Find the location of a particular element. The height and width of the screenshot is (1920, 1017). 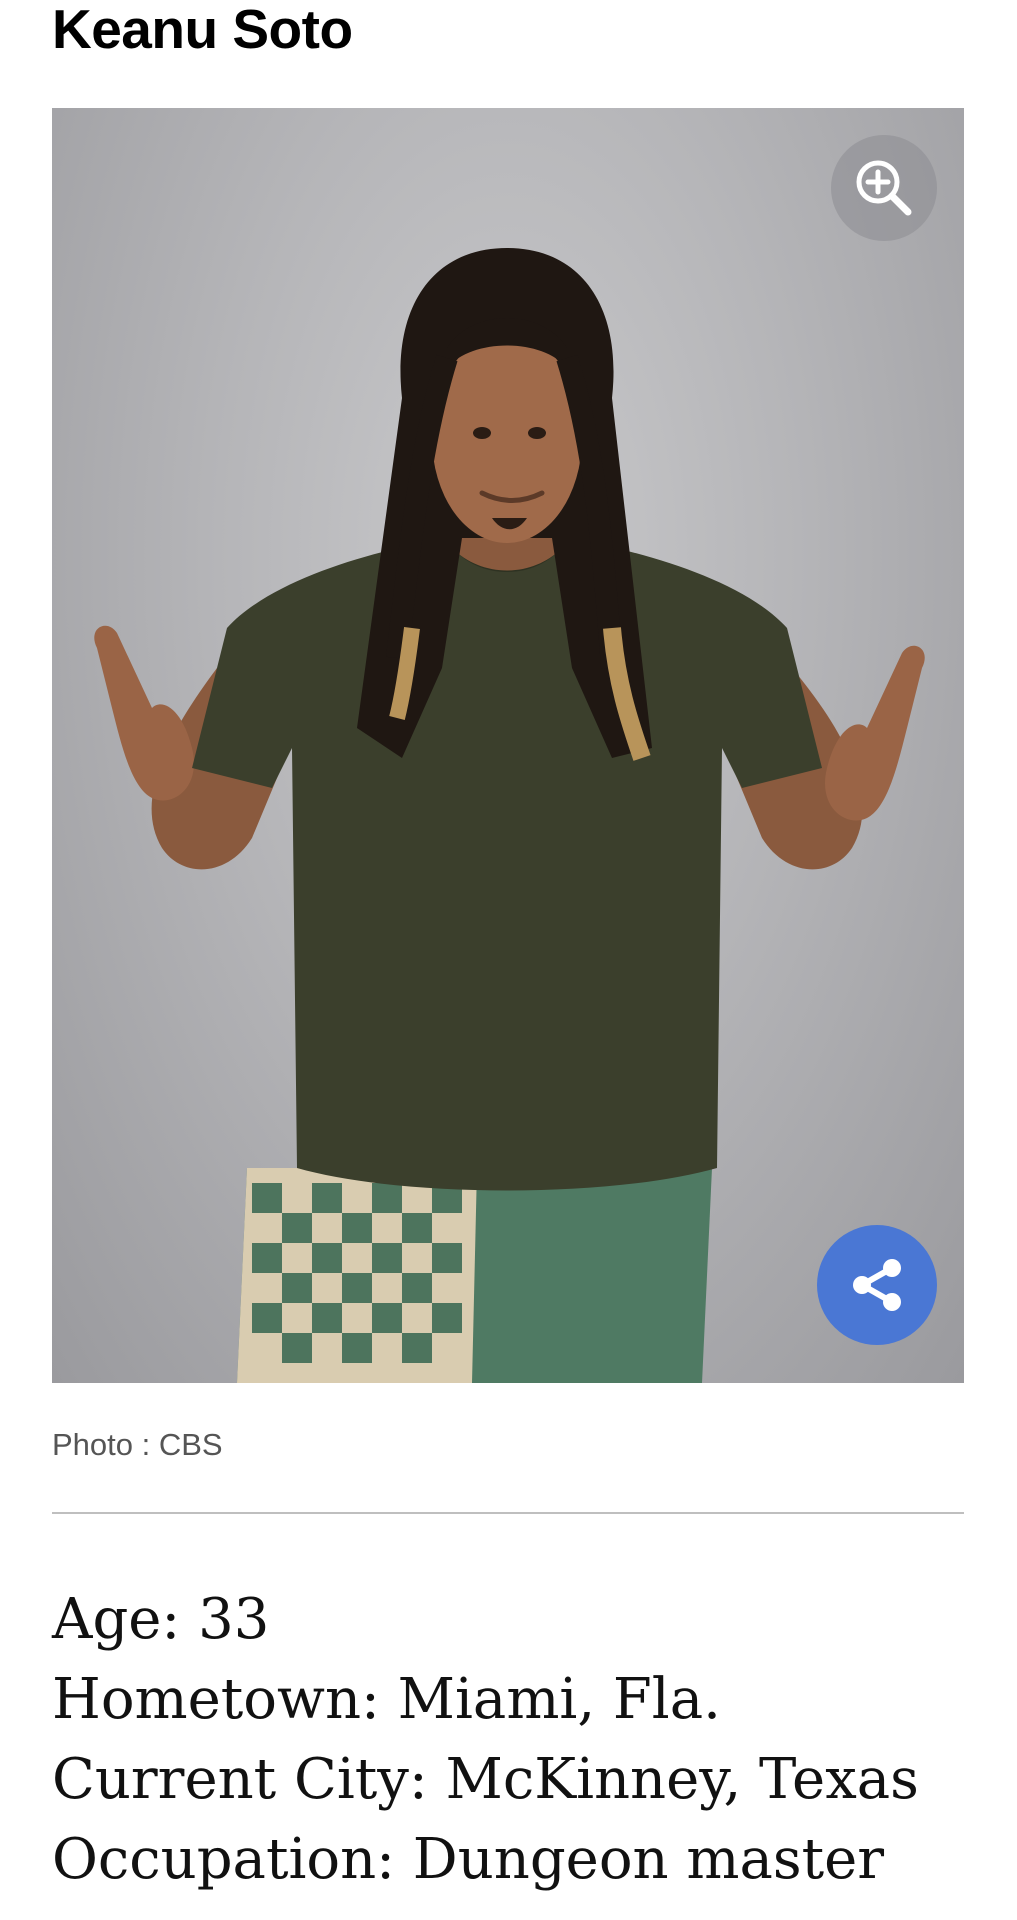

zoom-in-icon is located at coordinates (884, 188).